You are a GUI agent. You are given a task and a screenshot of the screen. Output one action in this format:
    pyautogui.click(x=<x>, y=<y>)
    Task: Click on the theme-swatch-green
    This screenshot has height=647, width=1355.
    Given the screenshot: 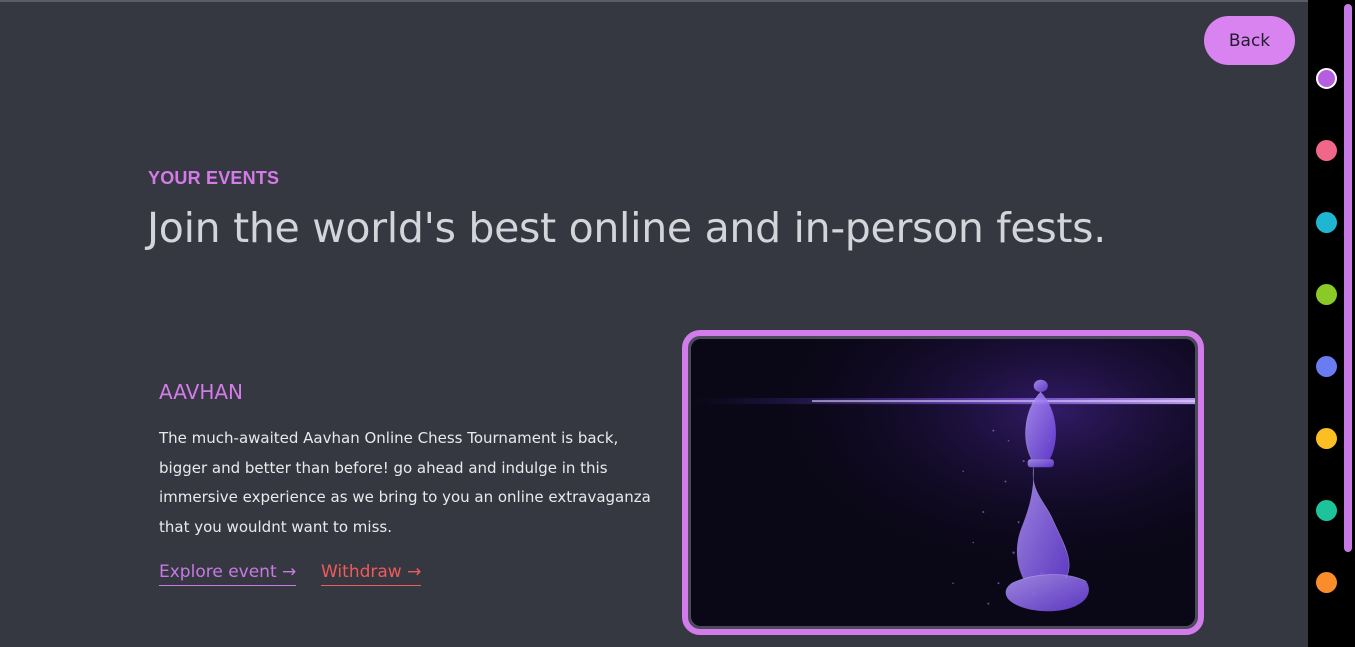 What is the action you would take?
    pyautogui.click(x=1326, y=510)
    